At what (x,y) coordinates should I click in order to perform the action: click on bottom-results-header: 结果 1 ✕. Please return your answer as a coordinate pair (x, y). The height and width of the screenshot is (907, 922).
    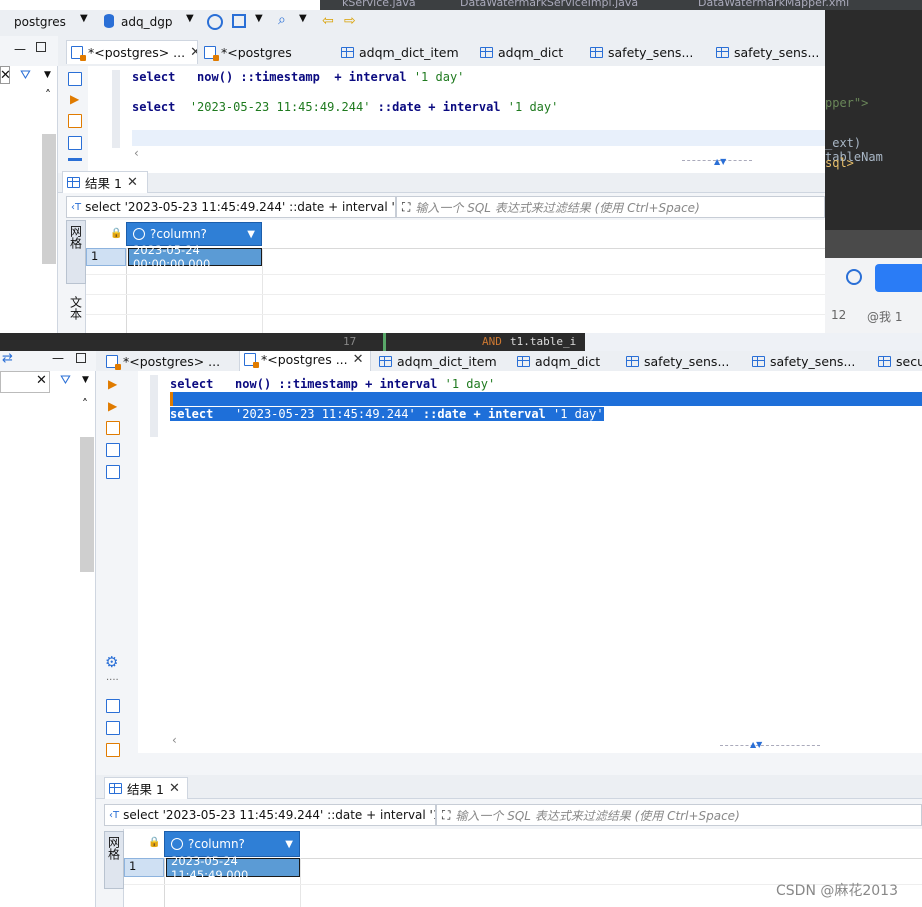
    Looking at the image, I should click on (509, 787).